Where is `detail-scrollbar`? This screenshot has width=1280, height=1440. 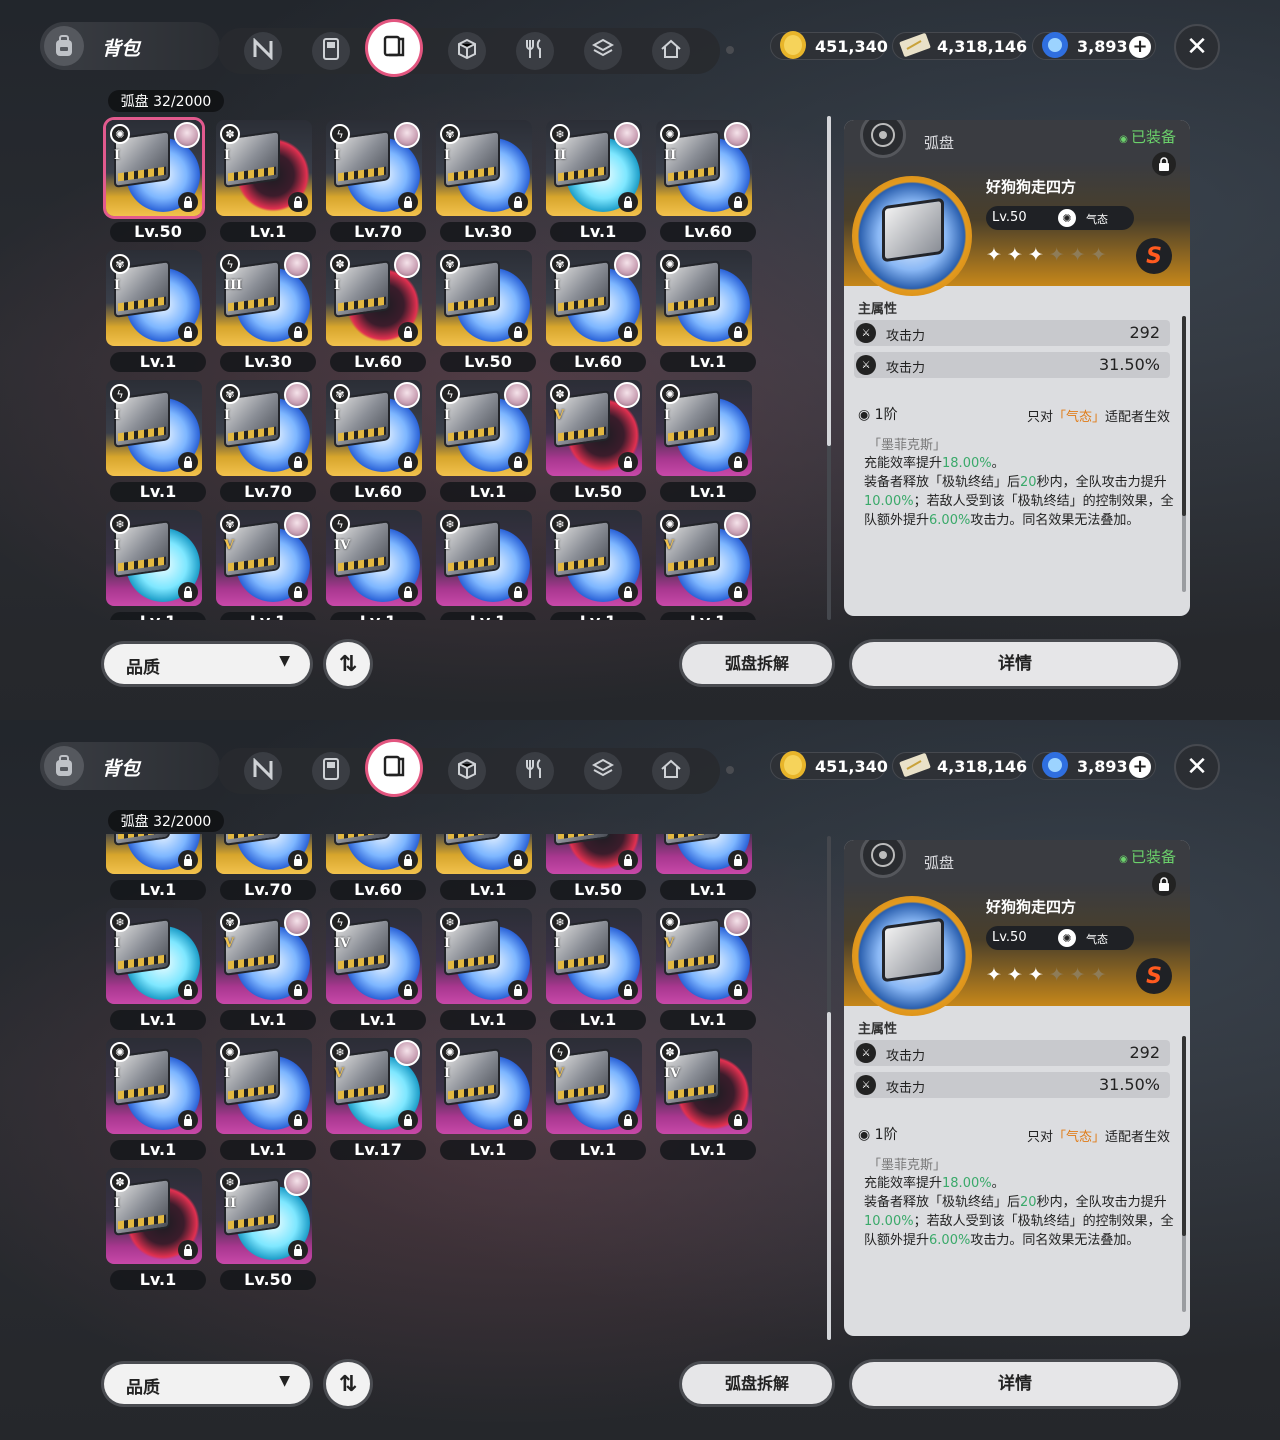 detail-scrollbar is located at coordinates (1184, 454).